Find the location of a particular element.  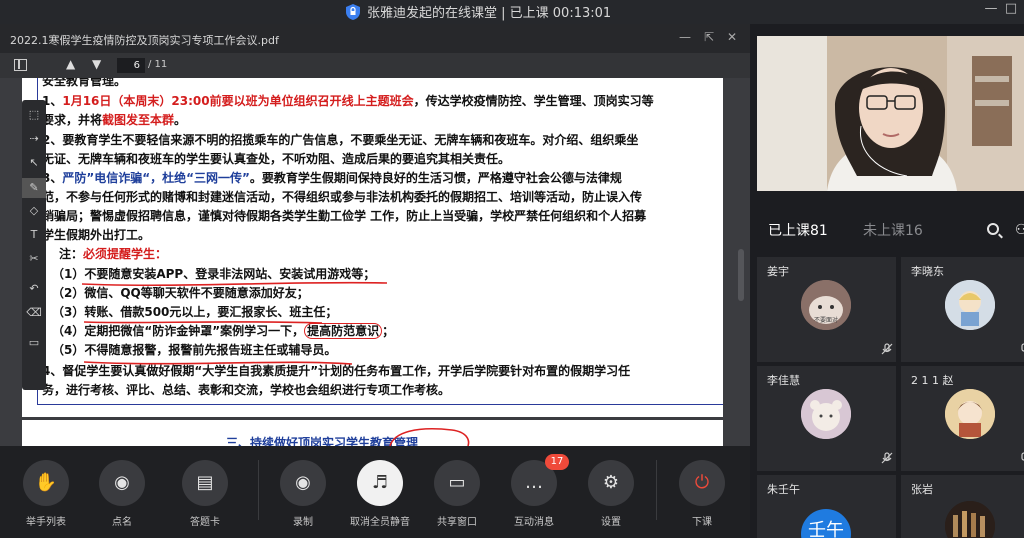

annotation-toolbar: ⬚ ⇢ ↖ ✎ ◇ T ✂ ↶ ⌫ ▭ is located at coordinates (34, 245).